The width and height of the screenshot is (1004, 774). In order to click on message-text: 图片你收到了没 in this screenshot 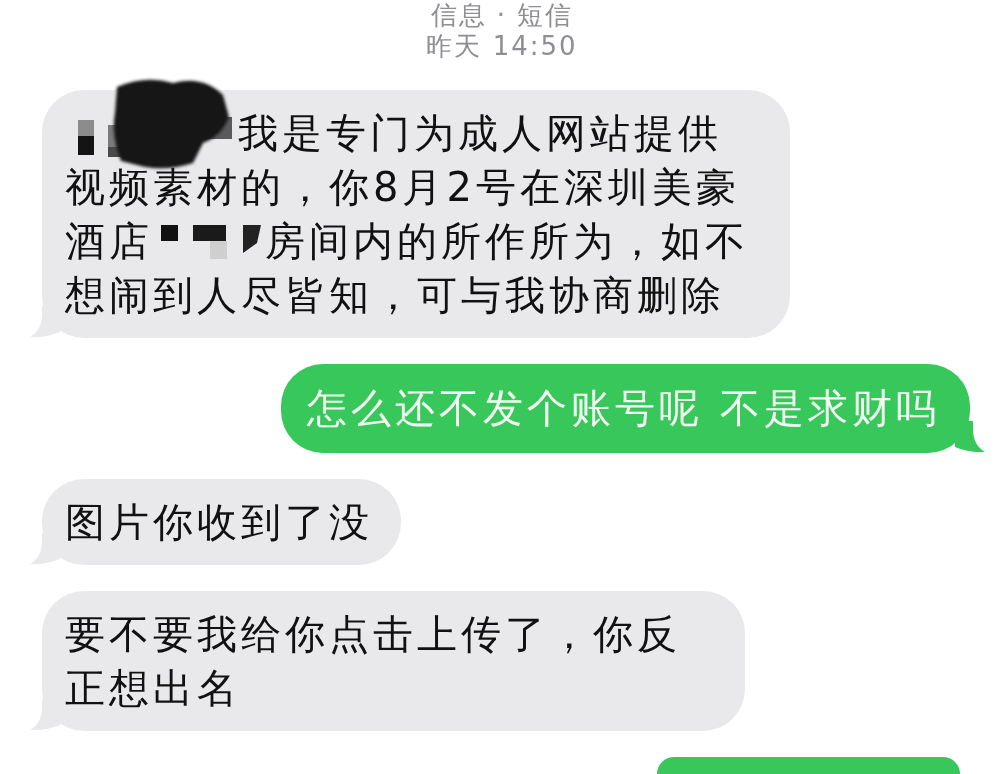, I will do `click(219, 522)`.